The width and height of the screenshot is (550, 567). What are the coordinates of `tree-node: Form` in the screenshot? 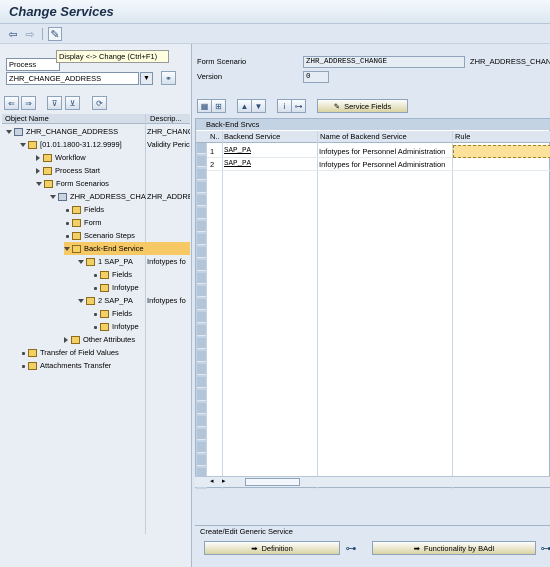 It's located at (96, 222).